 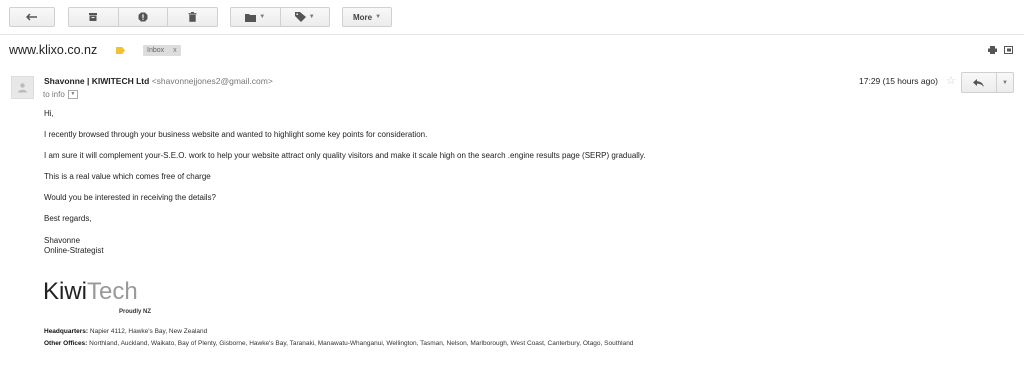 I want to click on message-timestamp: 17:29 (15 hours ago), so click(x=898, y=81).